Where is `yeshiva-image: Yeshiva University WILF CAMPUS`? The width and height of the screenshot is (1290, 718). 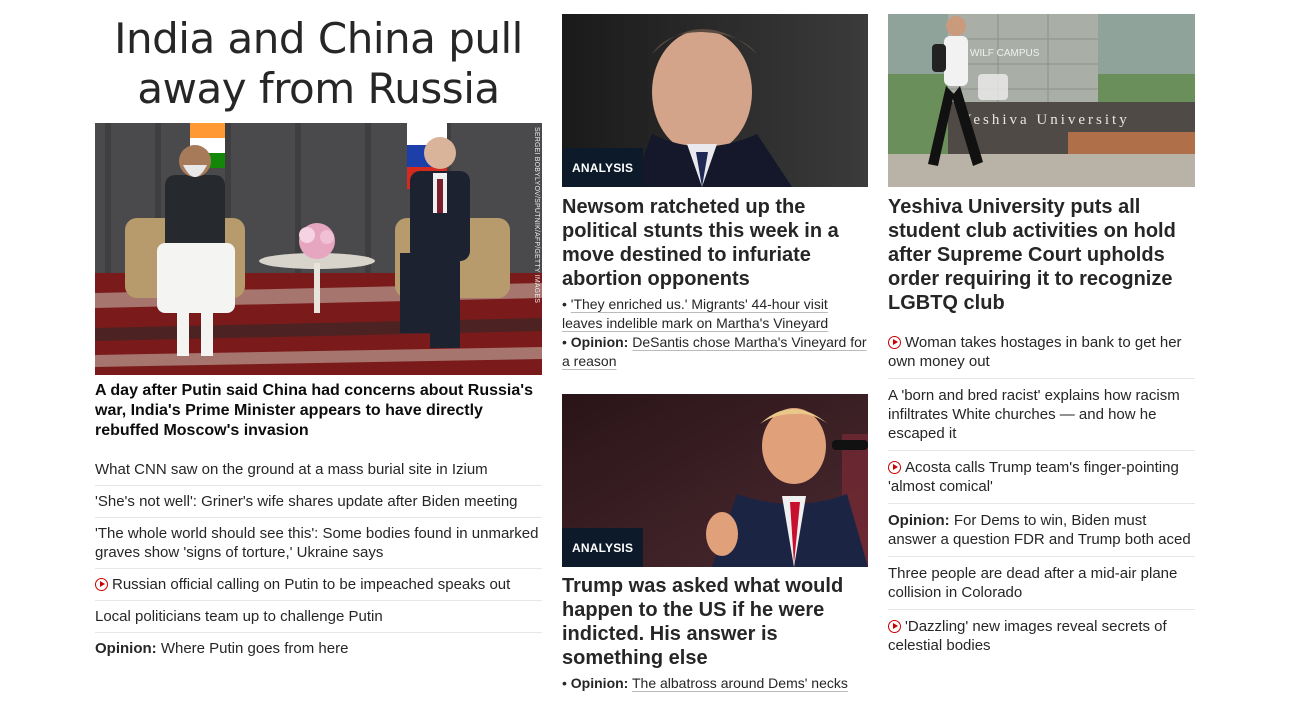
yeshiva-image: Yeshiva University WILF CAMPUS is located at coordinates (1041, 100).